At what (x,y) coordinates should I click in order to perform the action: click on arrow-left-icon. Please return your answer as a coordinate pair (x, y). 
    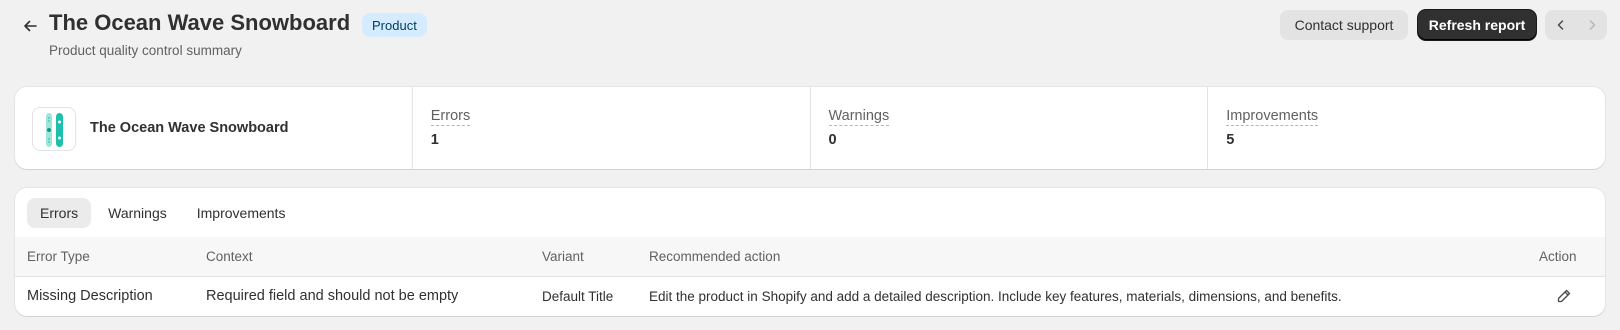
    Looking at the image, I should click on (30, 26).